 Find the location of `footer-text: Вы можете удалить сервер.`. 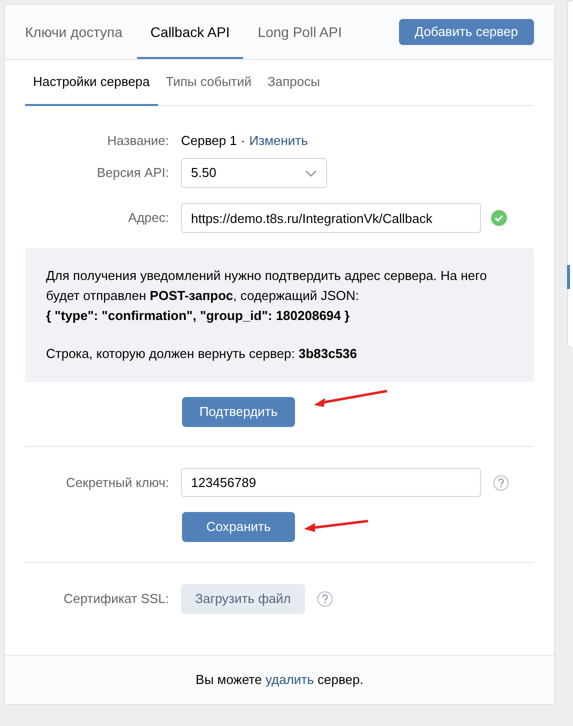

footer-text: Вы можете удалить сервер. is located at coordinates (280, 680).